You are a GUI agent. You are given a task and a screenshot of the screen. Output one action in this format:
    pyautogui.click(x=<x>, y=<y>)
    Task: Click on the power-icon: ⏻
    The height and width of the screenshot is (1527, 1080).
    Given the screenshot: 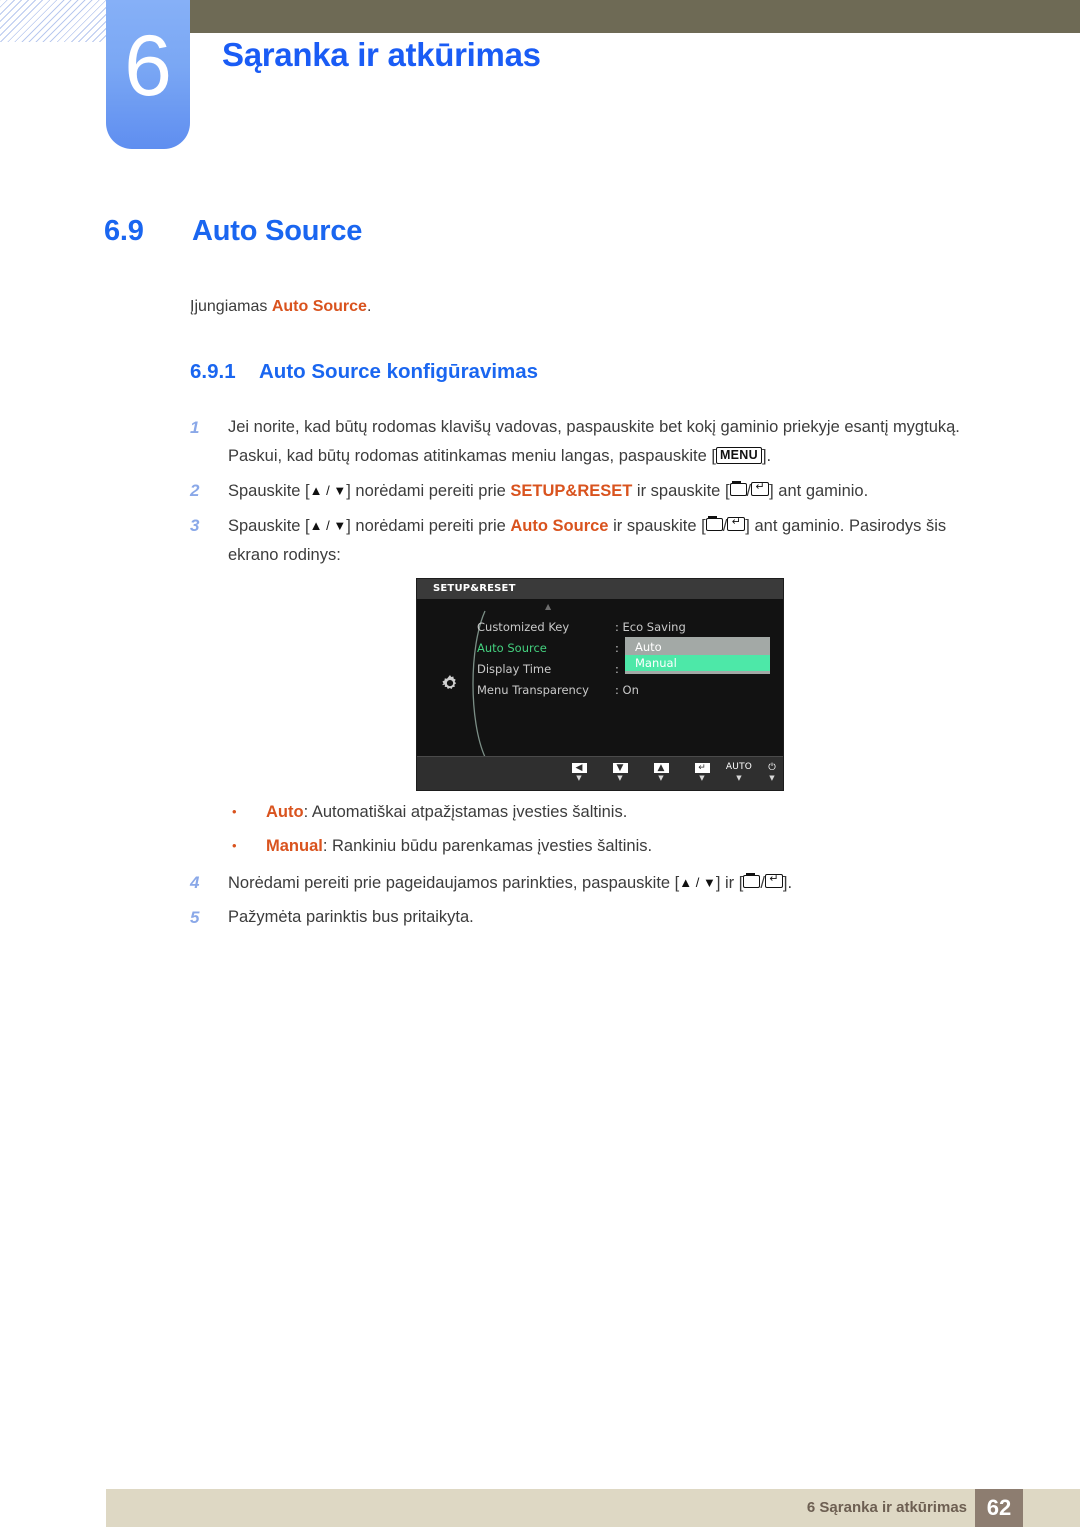 What is the action you would take?
    pyautogui.click(x=772, y=767)
    